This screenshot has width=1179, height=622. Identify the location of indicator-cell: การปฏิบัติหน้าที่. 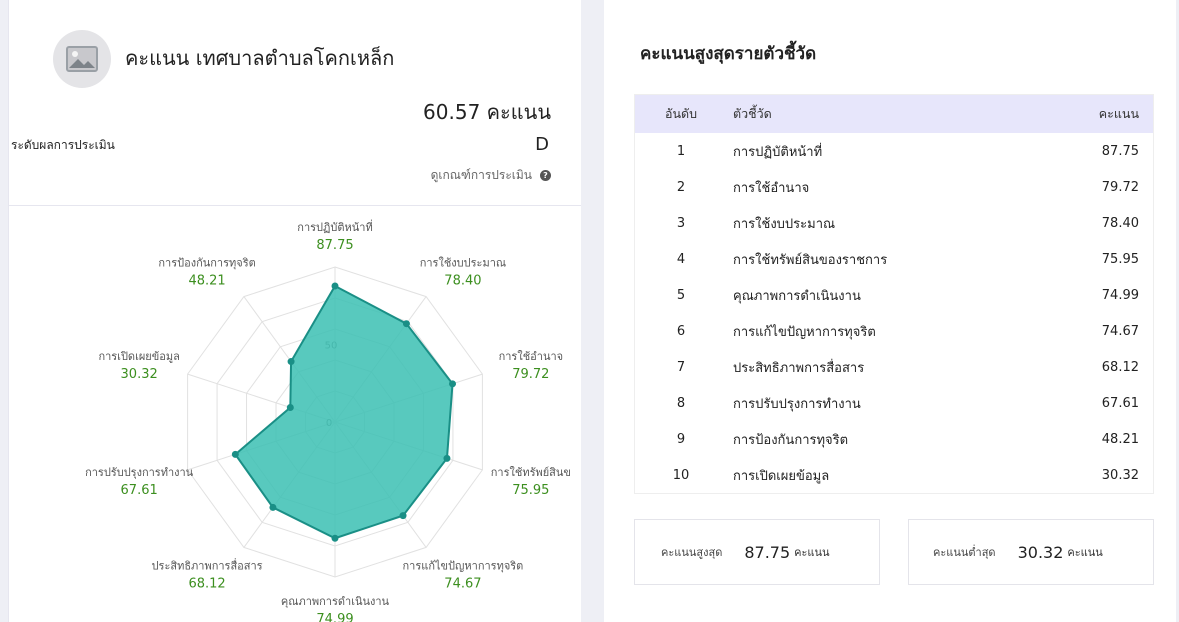
(778, 152).